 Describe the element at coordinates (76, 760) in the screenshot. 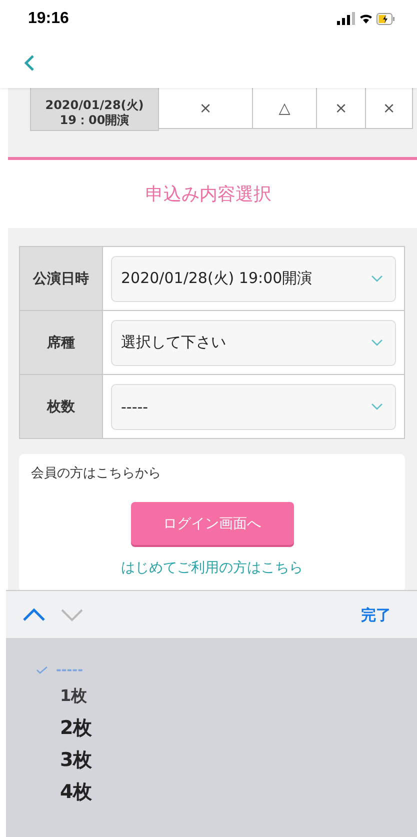

I see `picker-option: 3枚` at that location.